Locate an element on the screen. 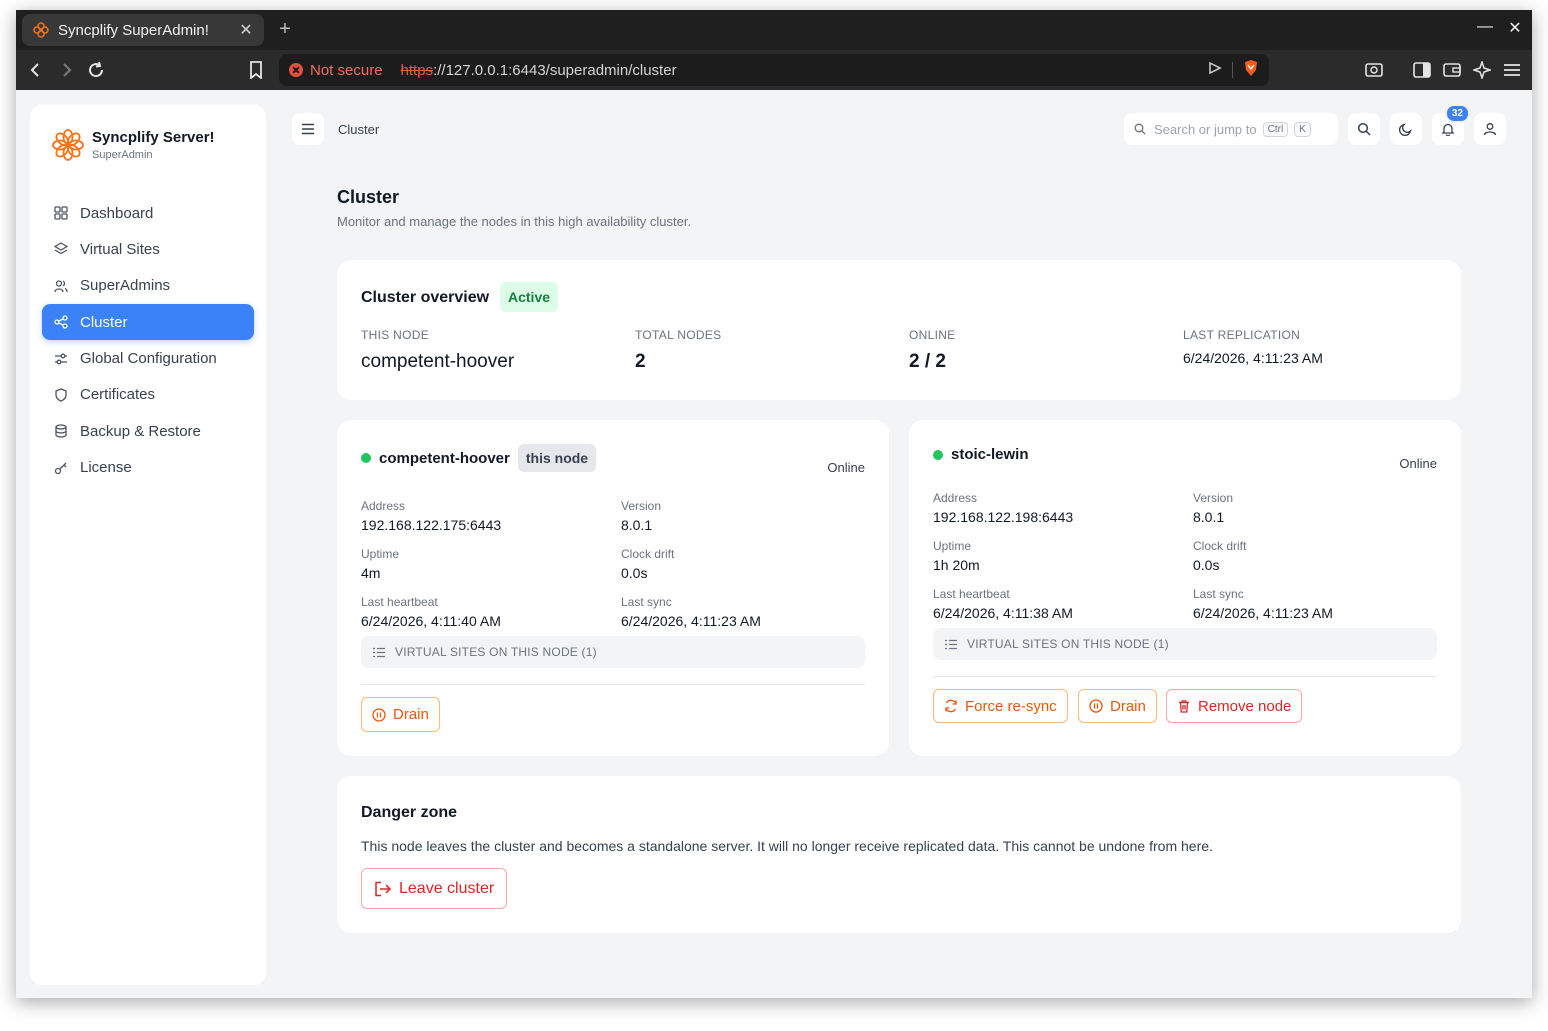  field-value: 192.168.122.198:6443 is located at coordinates (1003, 517).